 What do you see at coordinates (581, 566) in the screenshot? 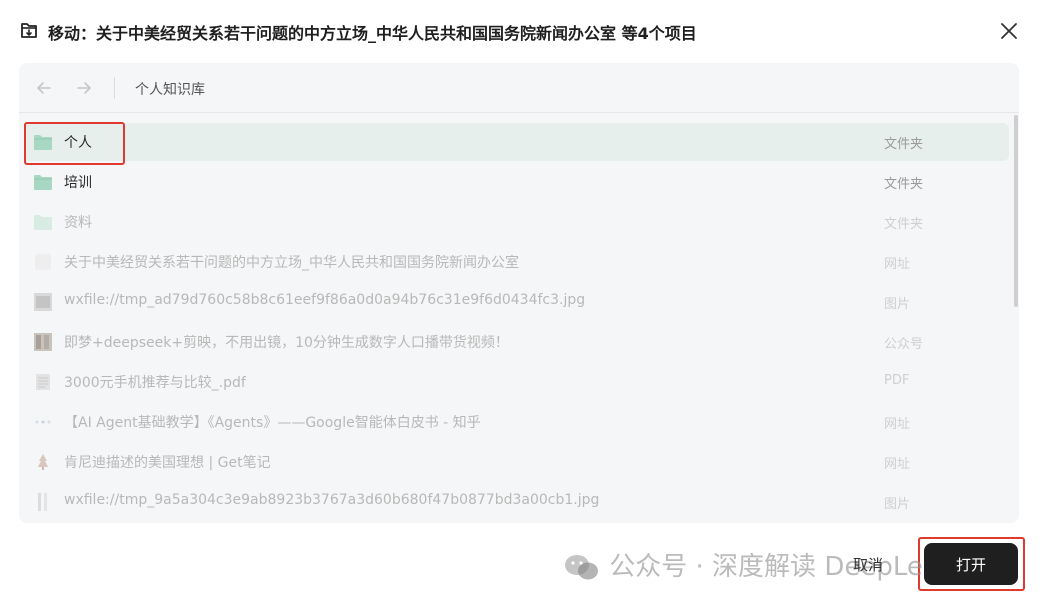
I see `wechat-icon` at bounding box center [581, 566].